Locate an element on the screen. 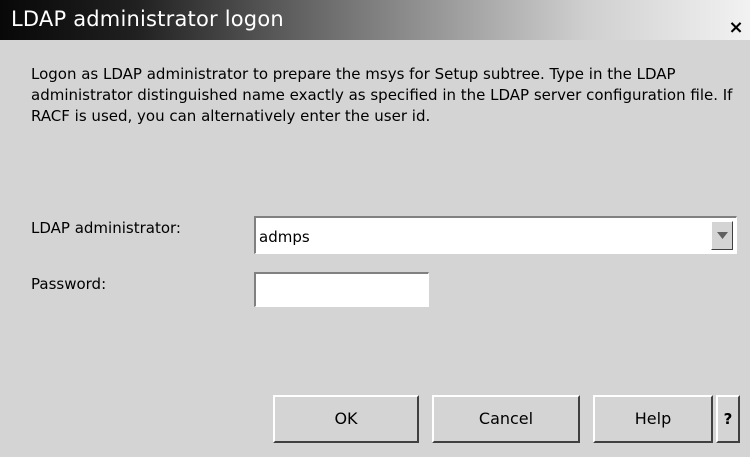 This screenshot has height=459, width=752. window-title: LDAP administrator logon is located at coordinates (147, 19).